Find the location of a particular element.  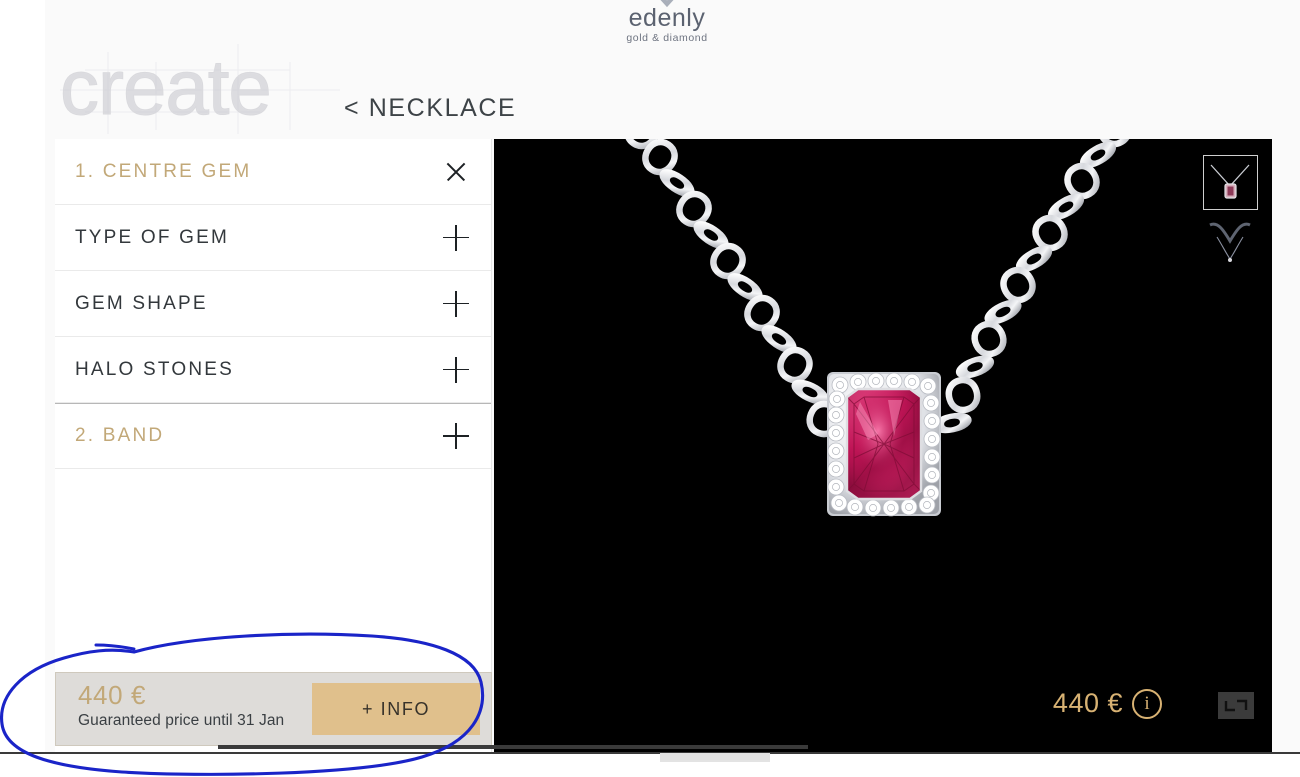

thumbnail-angle-image is located at coordinates (1230, 243).